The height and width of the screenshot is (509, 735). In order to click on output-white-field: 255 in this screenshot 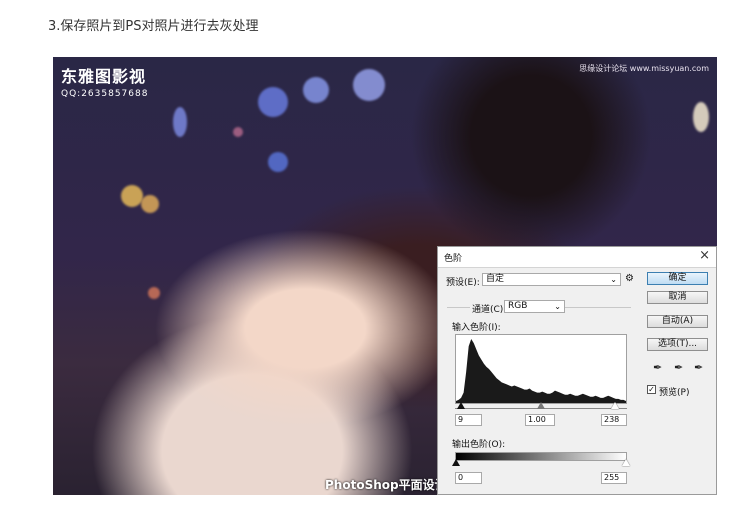, I will do `click(614, 478)`.